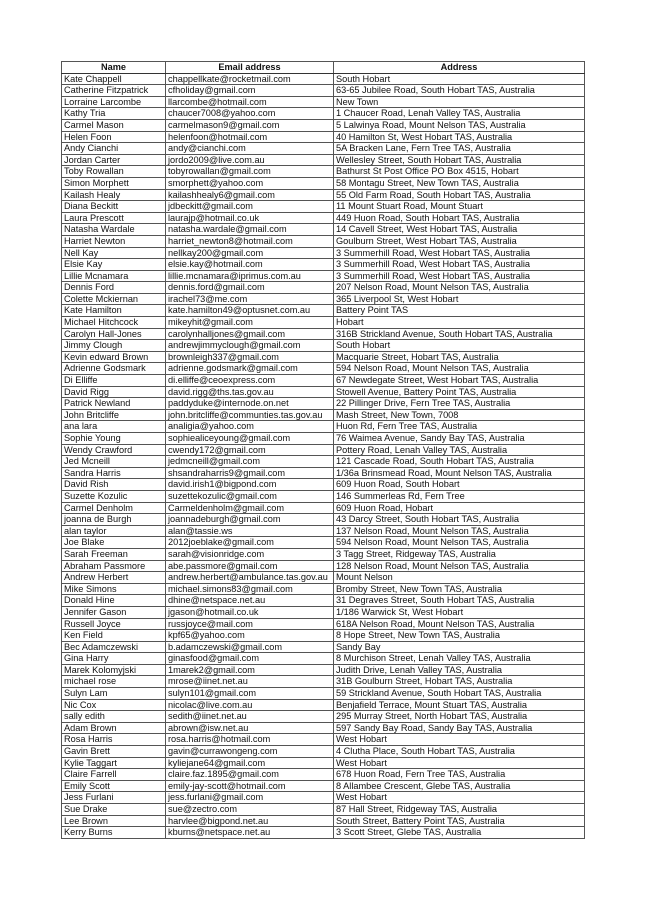 The height and width of the screenshot is (915, 646). What do you see at coordinates (249, 426) in the screenshot?
I see `cell-email: analigia@yahoo.com` at bounding box center [249, 426].